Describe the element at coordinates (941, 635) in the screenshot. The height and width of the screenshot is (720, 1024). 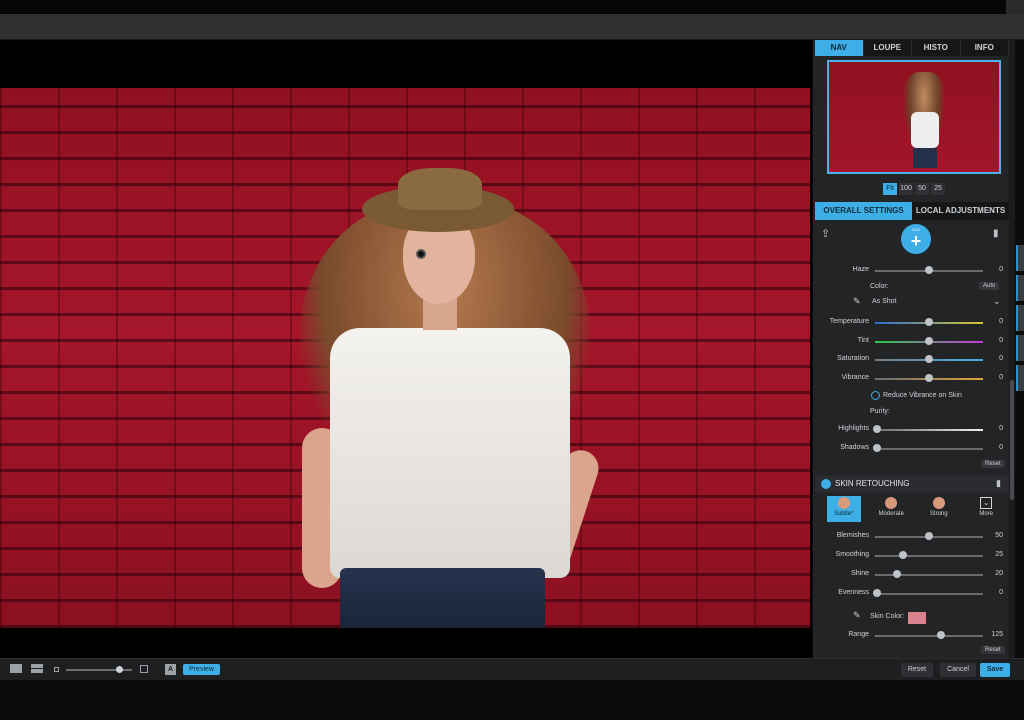
I see `range-knob` at that location.